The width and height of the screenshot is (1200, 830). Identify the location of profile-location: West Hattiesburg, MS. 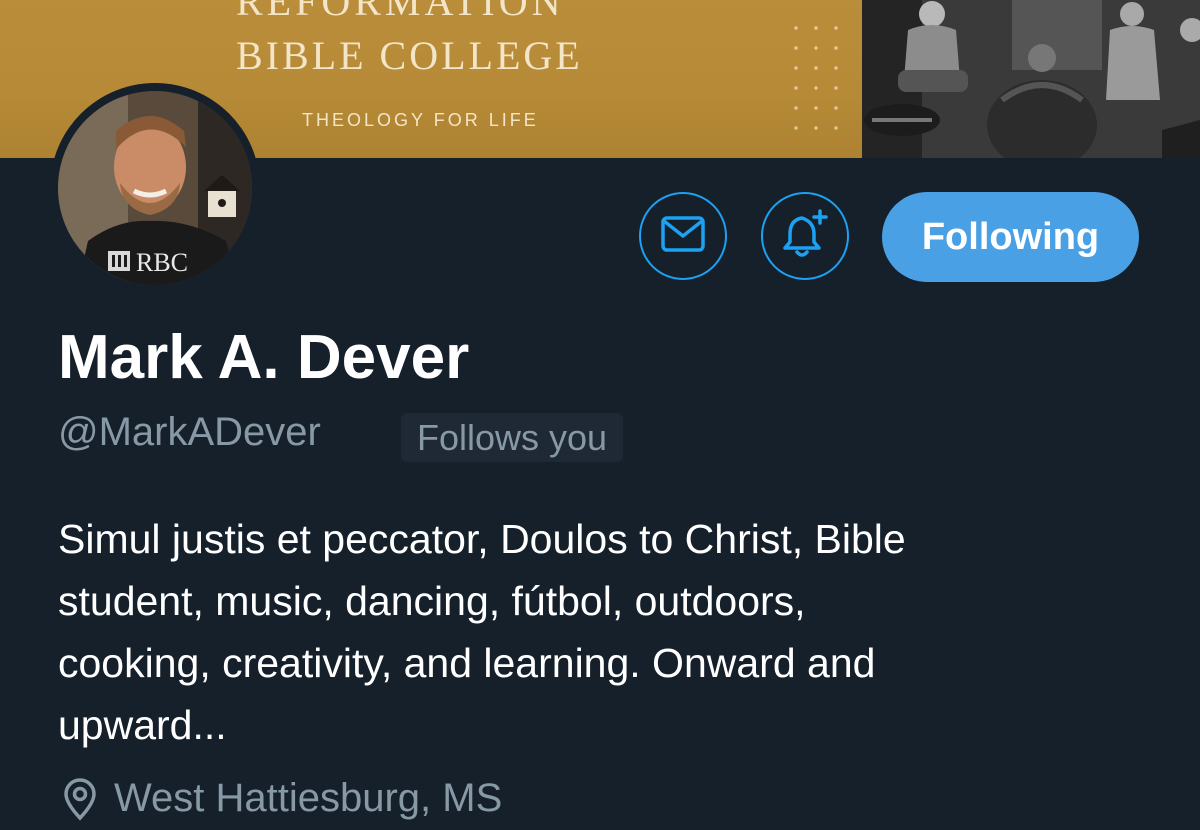
(281, 798).